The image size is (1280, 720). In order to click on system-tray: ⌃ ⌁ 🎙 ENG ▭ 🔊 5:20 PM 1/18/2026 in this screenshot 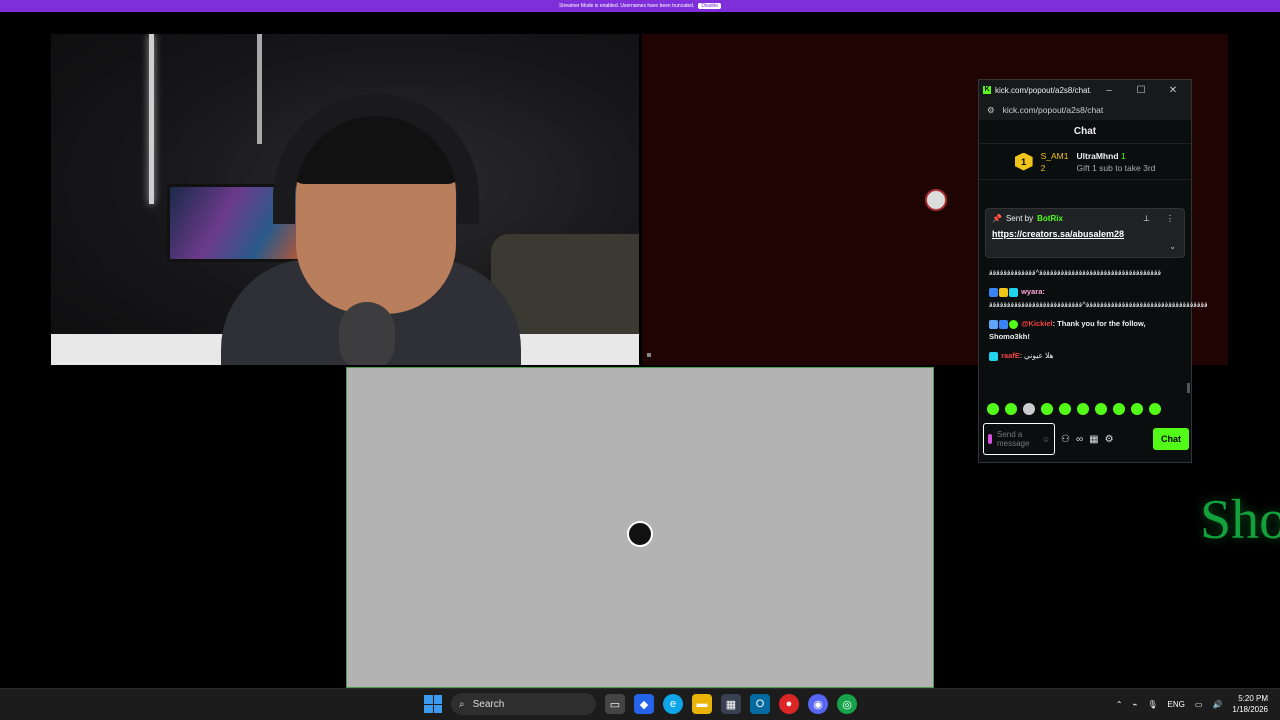, I will do `click(1192, 704)`.